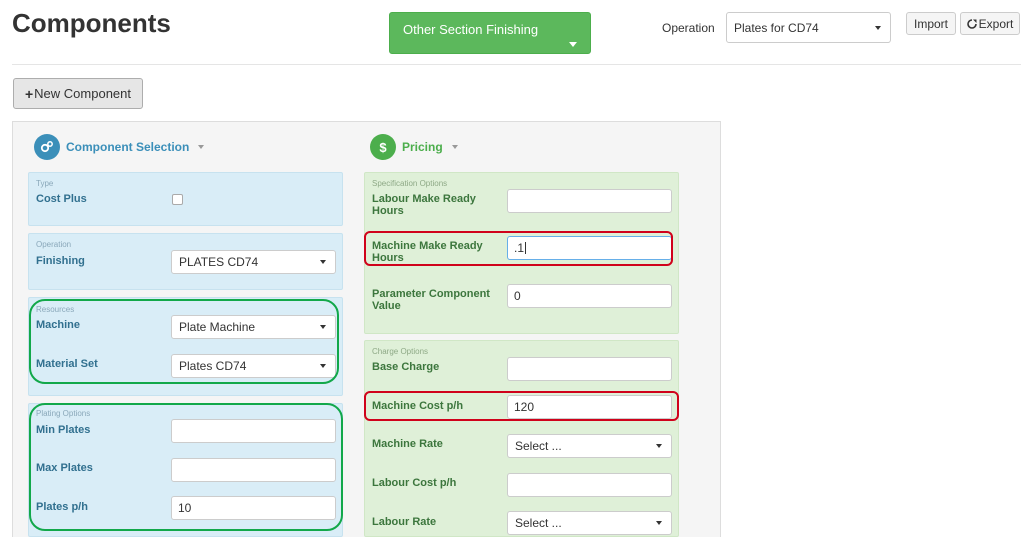 This screenshot has height=537, width=1029. I want to click on resources-highlight-outline, so click(184, 341).